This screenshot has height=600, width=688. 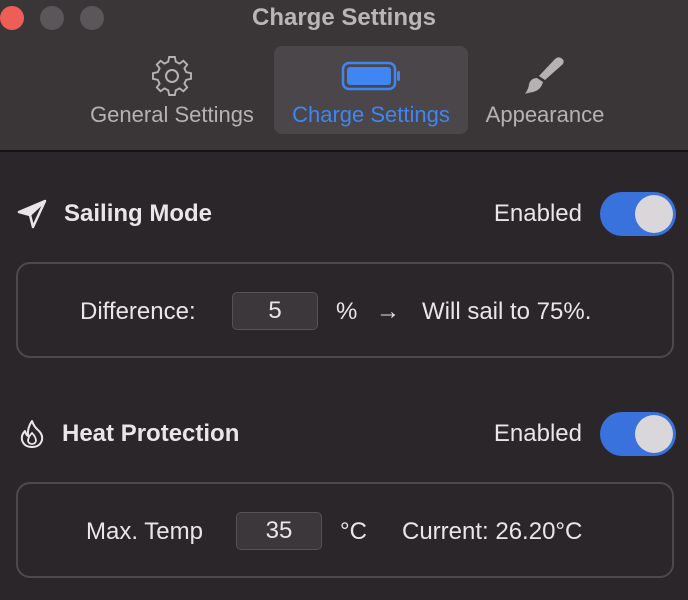 What do you see at coordinates (371, 114) in the screenshot?
I see `tab-charge-settings-label: Charge Settings` at bounding box center [371, 114].